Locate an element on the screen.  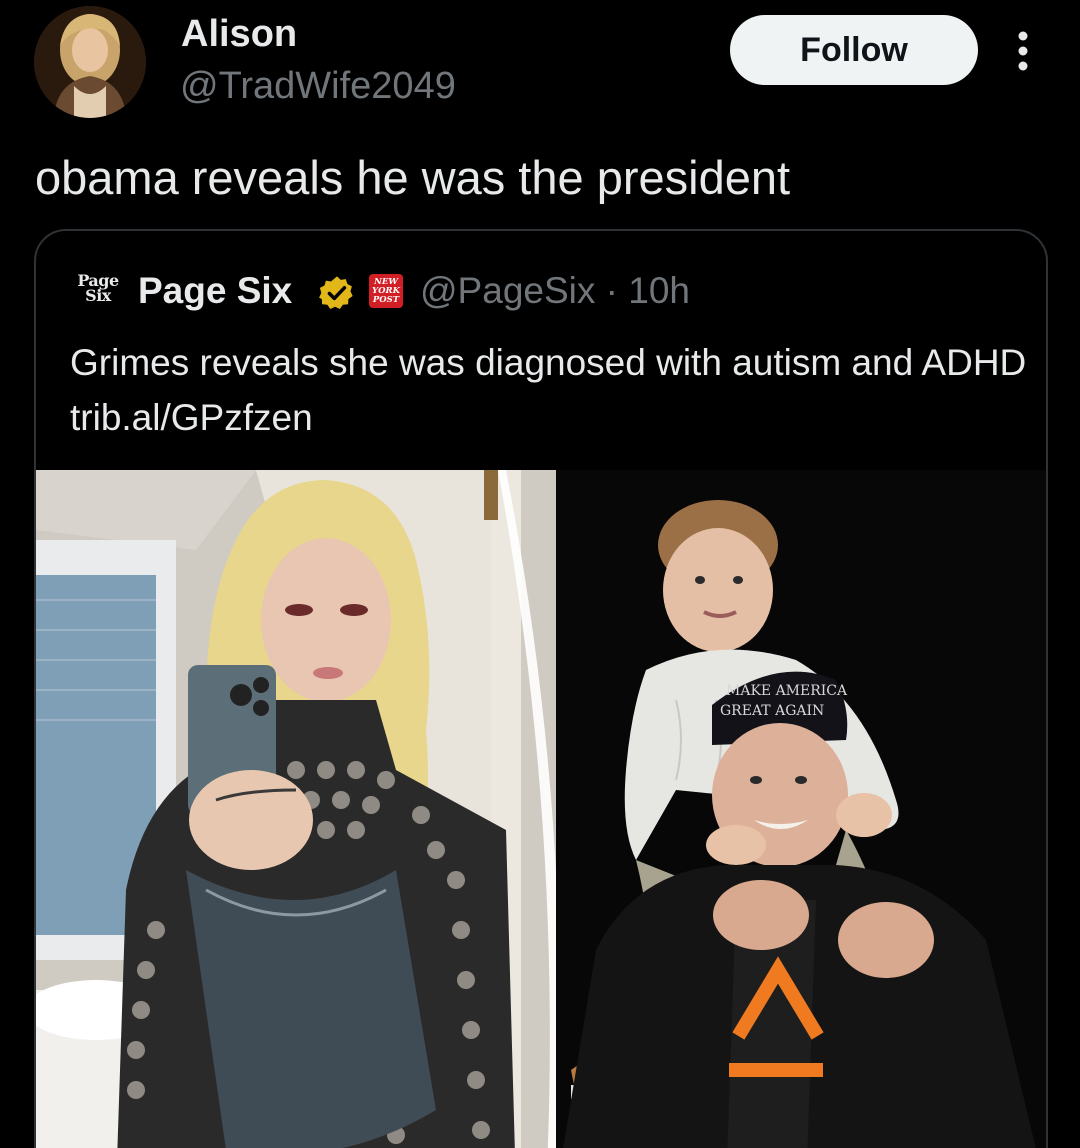
quoted-meta: @PageSix · 10h is located at coordinates (555, 291).